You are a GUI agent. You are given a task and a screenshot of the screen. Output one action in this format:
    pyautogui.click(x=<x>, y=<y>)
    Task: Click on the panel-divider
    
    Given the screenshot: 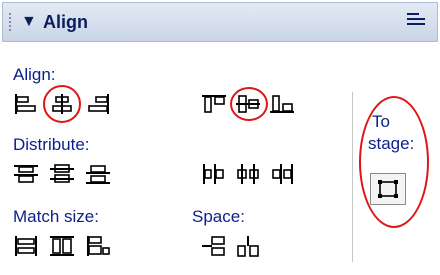 What is the action you would take?
    pyautogui.click(x=352, y=177)
    